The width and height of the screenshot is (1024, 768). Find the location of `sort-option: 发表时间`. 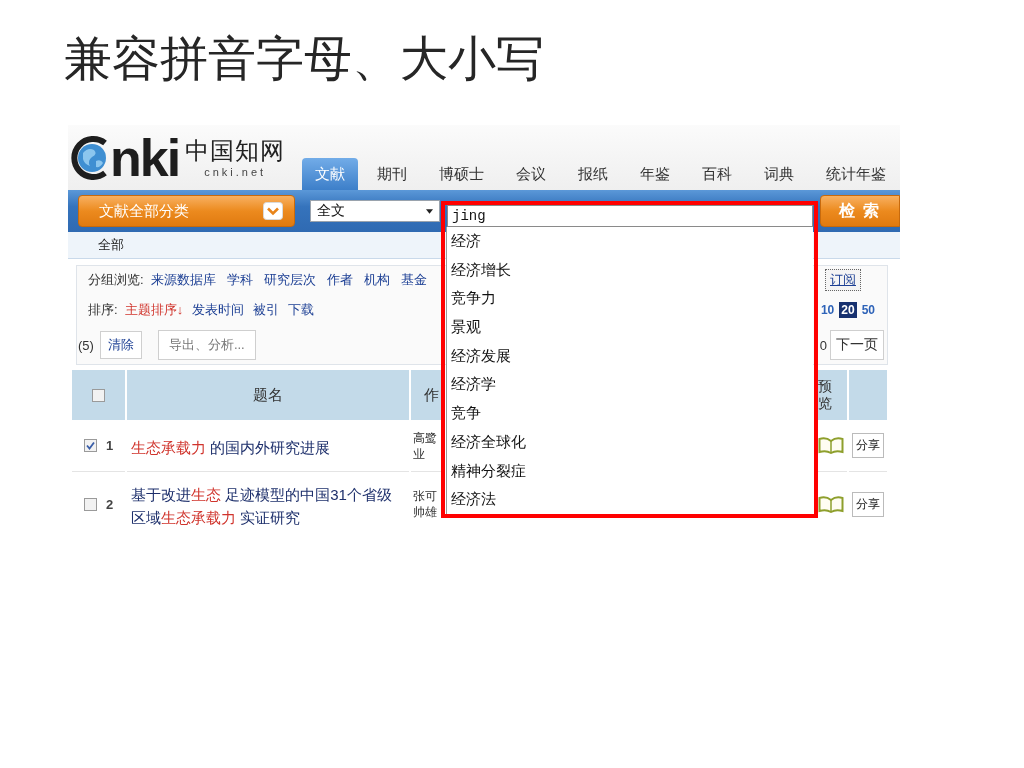

sort-option: 发表时间 is located at coordinates (218, 310).